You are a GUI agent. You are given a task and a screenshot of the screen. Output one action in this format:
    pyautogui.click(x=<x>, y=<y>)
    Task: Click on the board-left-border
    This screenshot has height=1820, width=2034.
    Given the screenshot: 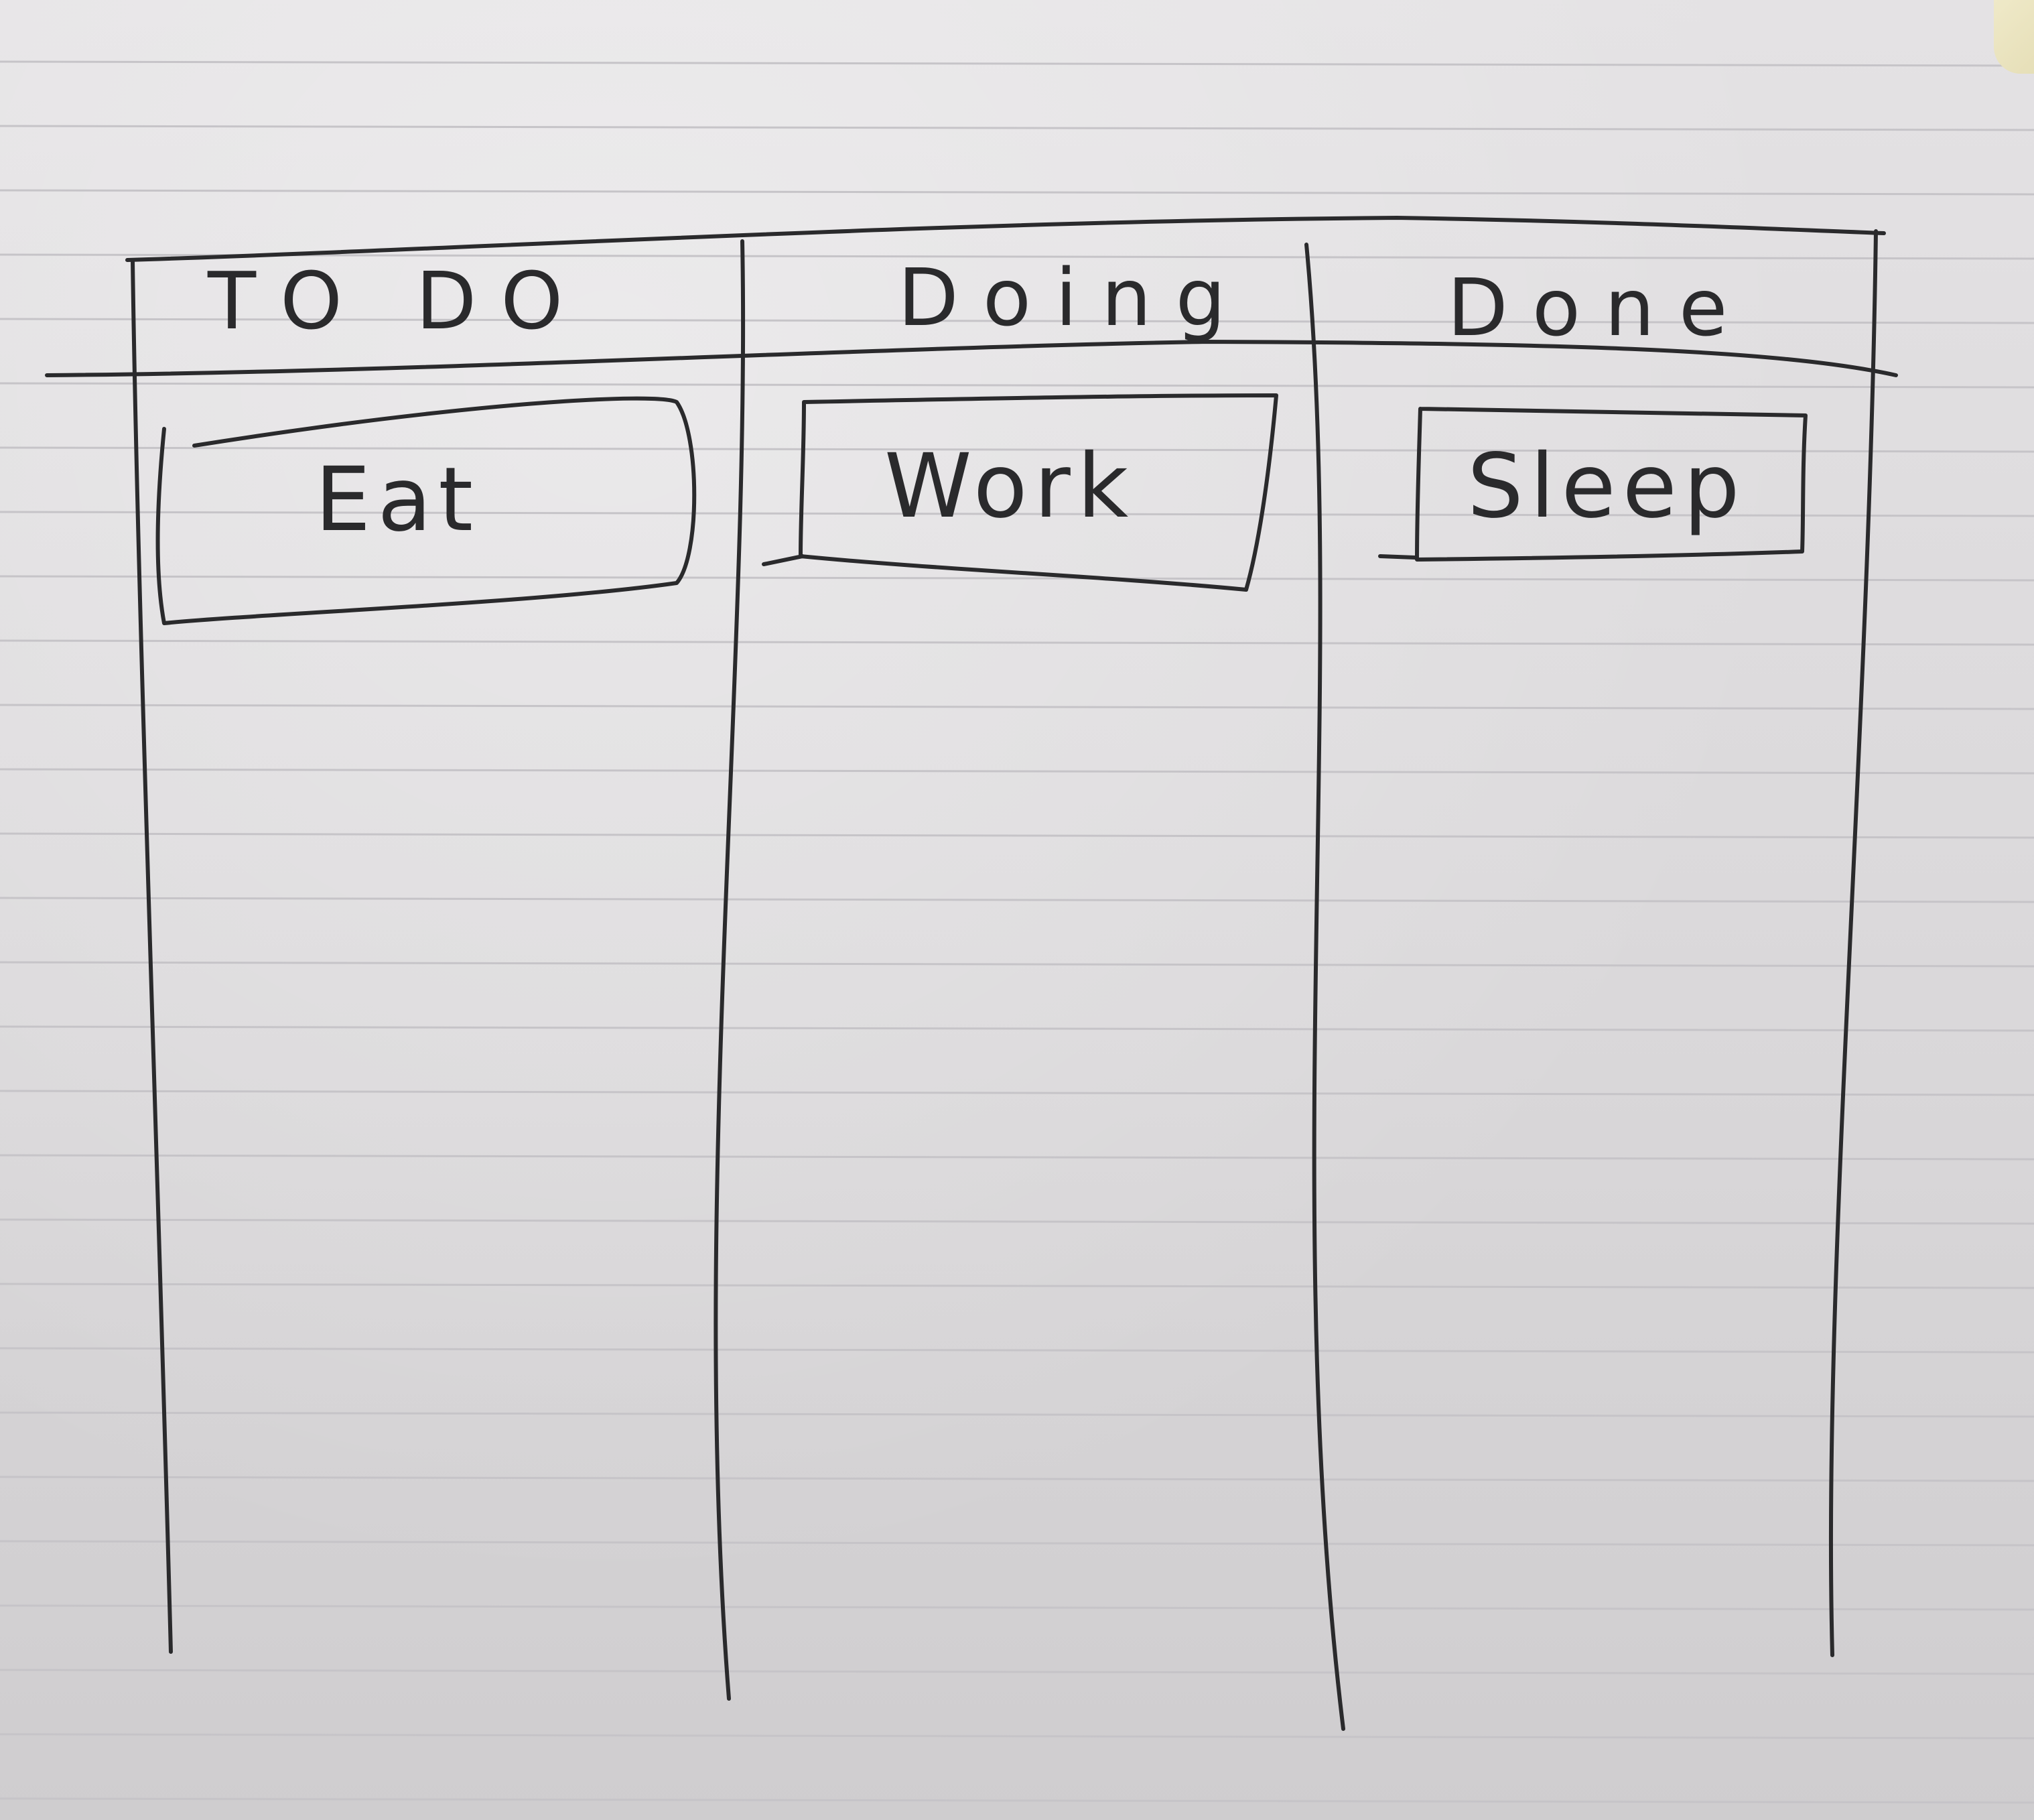 What is the action you would take?
    pyautogui.click(x=152, y=956)
    